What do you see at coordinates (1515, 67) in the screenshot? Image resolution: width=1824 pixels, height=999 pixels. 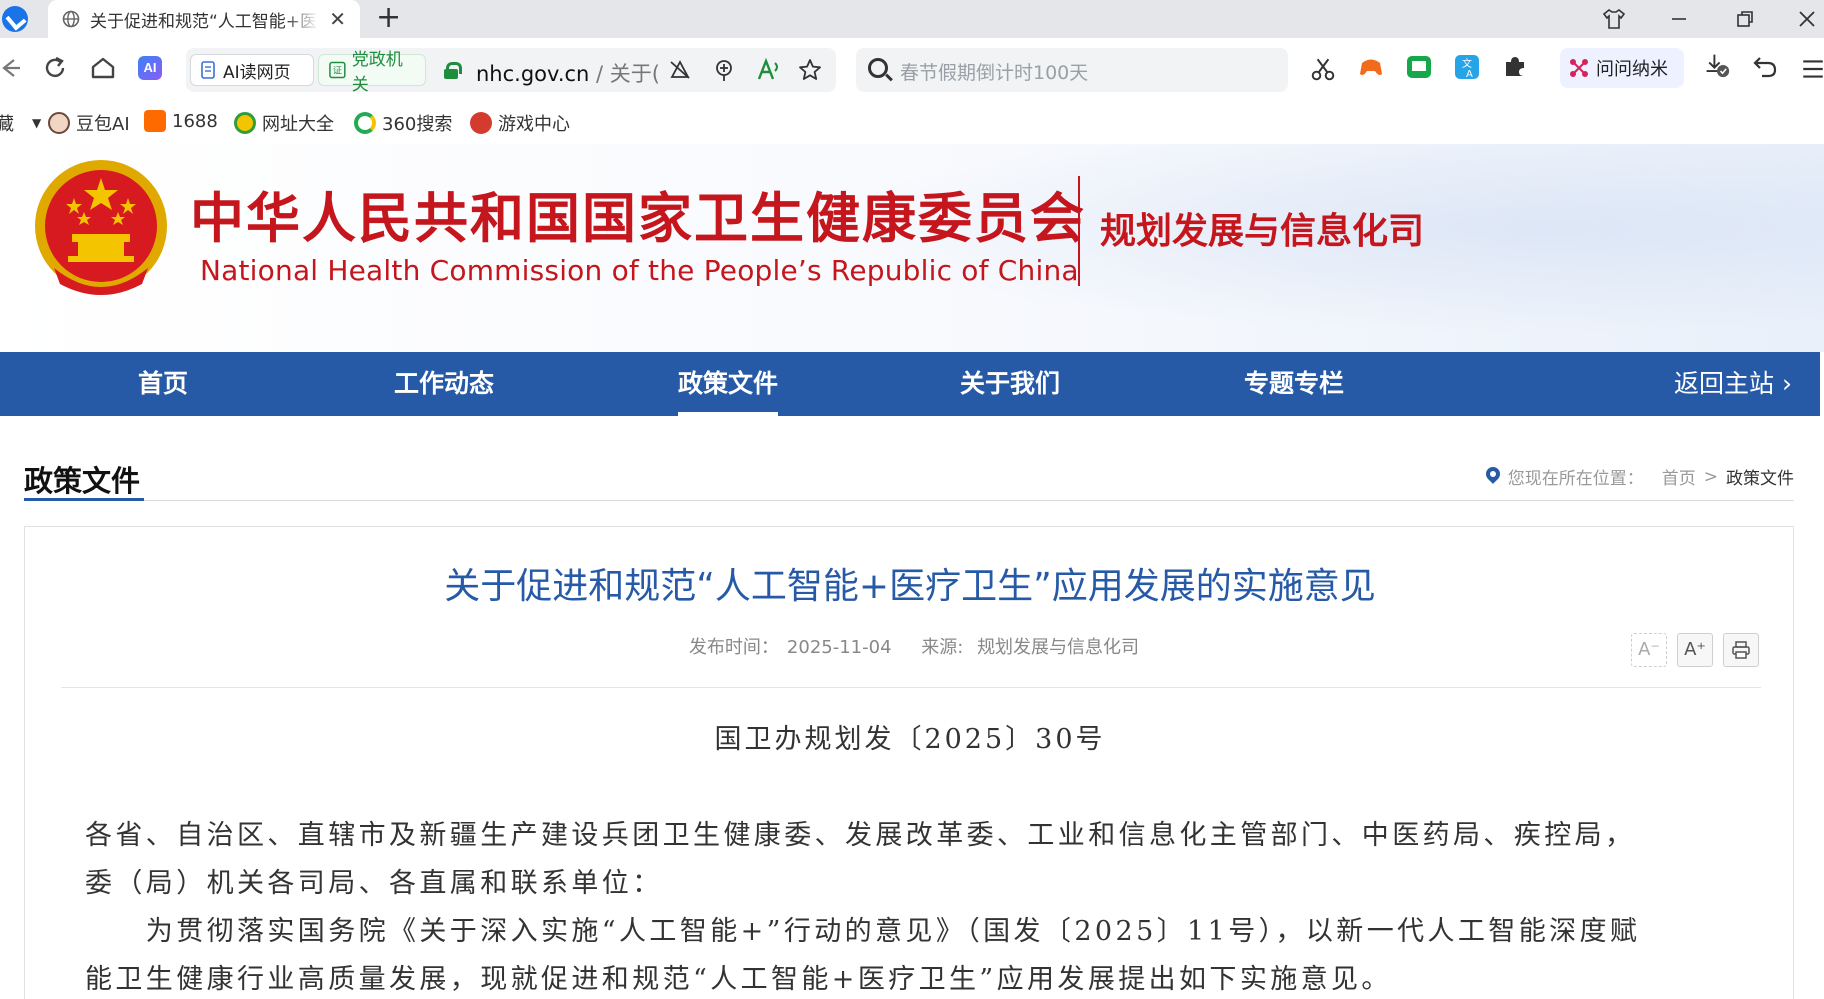 I see `puzzle-icon` at bounding box center [1515, 67].